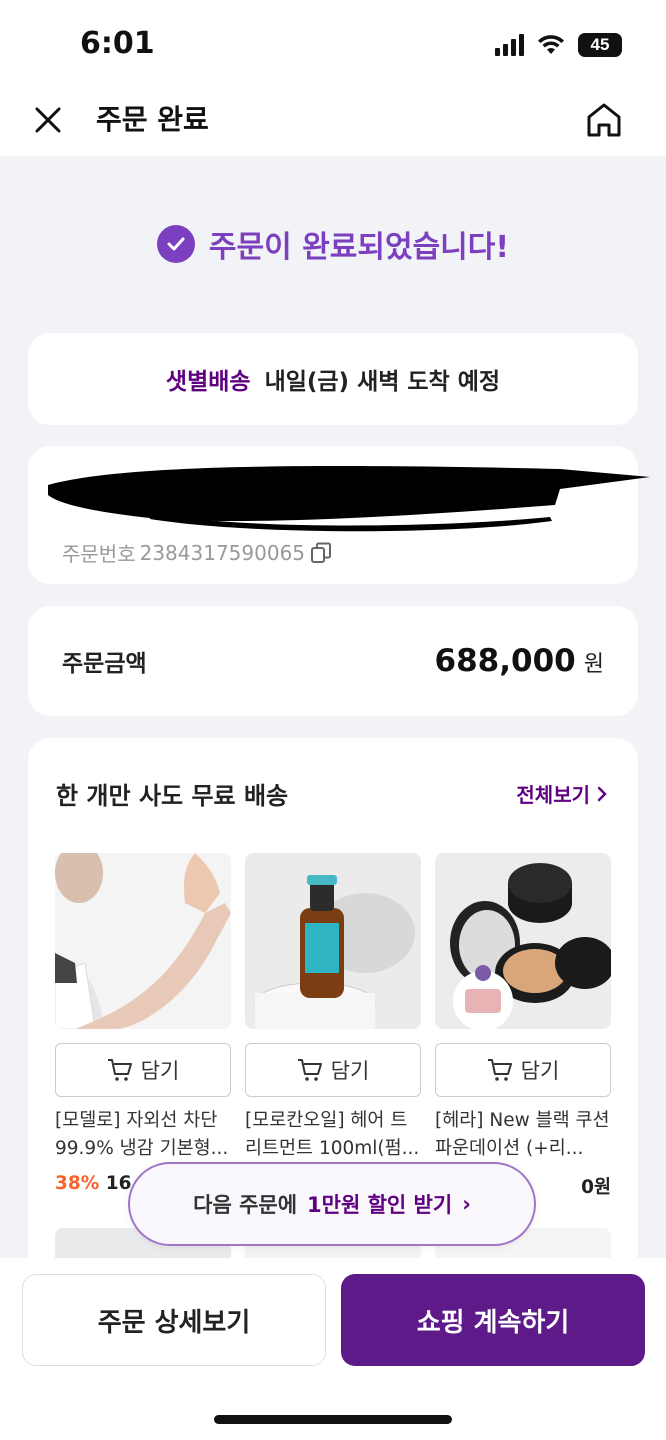 Image resolution: width=666 pixels, height=1440 pixels. I want to click on continue-shopping-button: 쇼핑 계속하기, so click(493, 1320).